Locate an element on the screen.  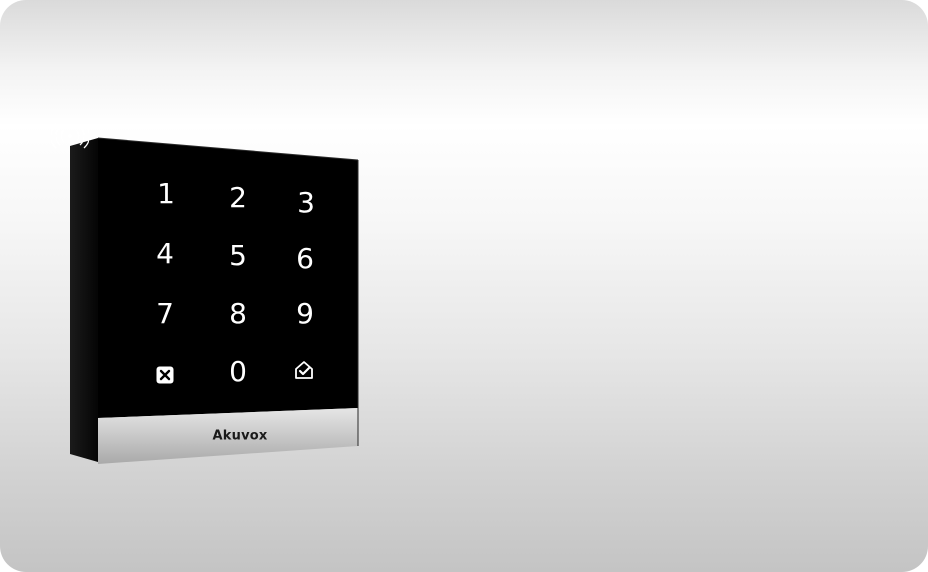
key-3: 3 is located at coordinates (306, 203).